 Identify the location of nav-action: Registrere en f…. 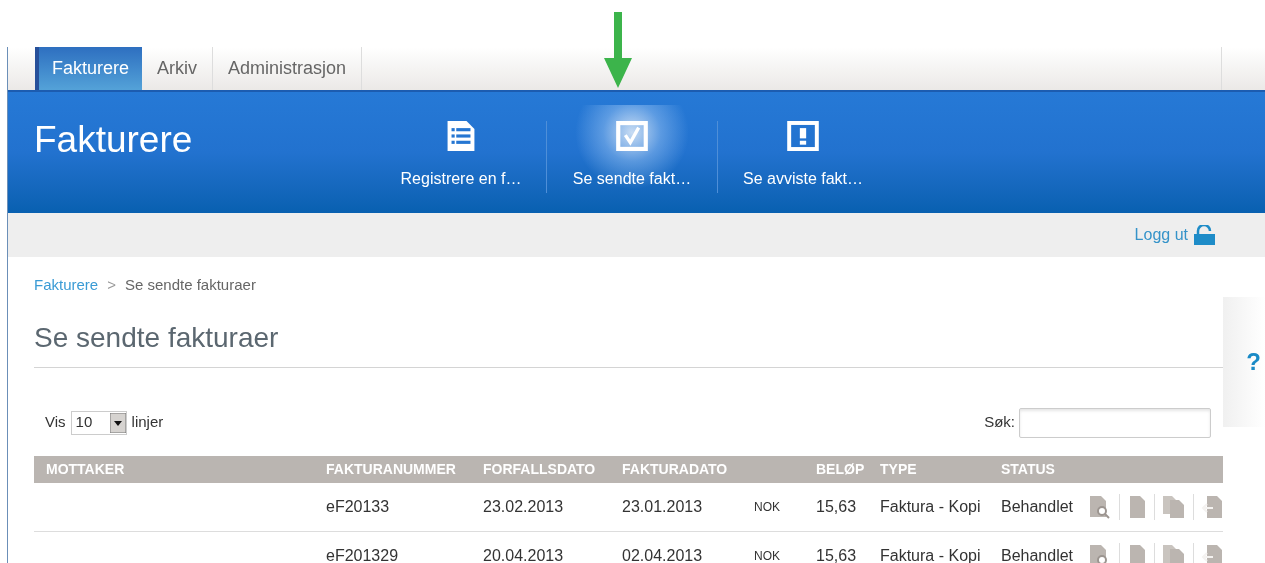
(461, 148).